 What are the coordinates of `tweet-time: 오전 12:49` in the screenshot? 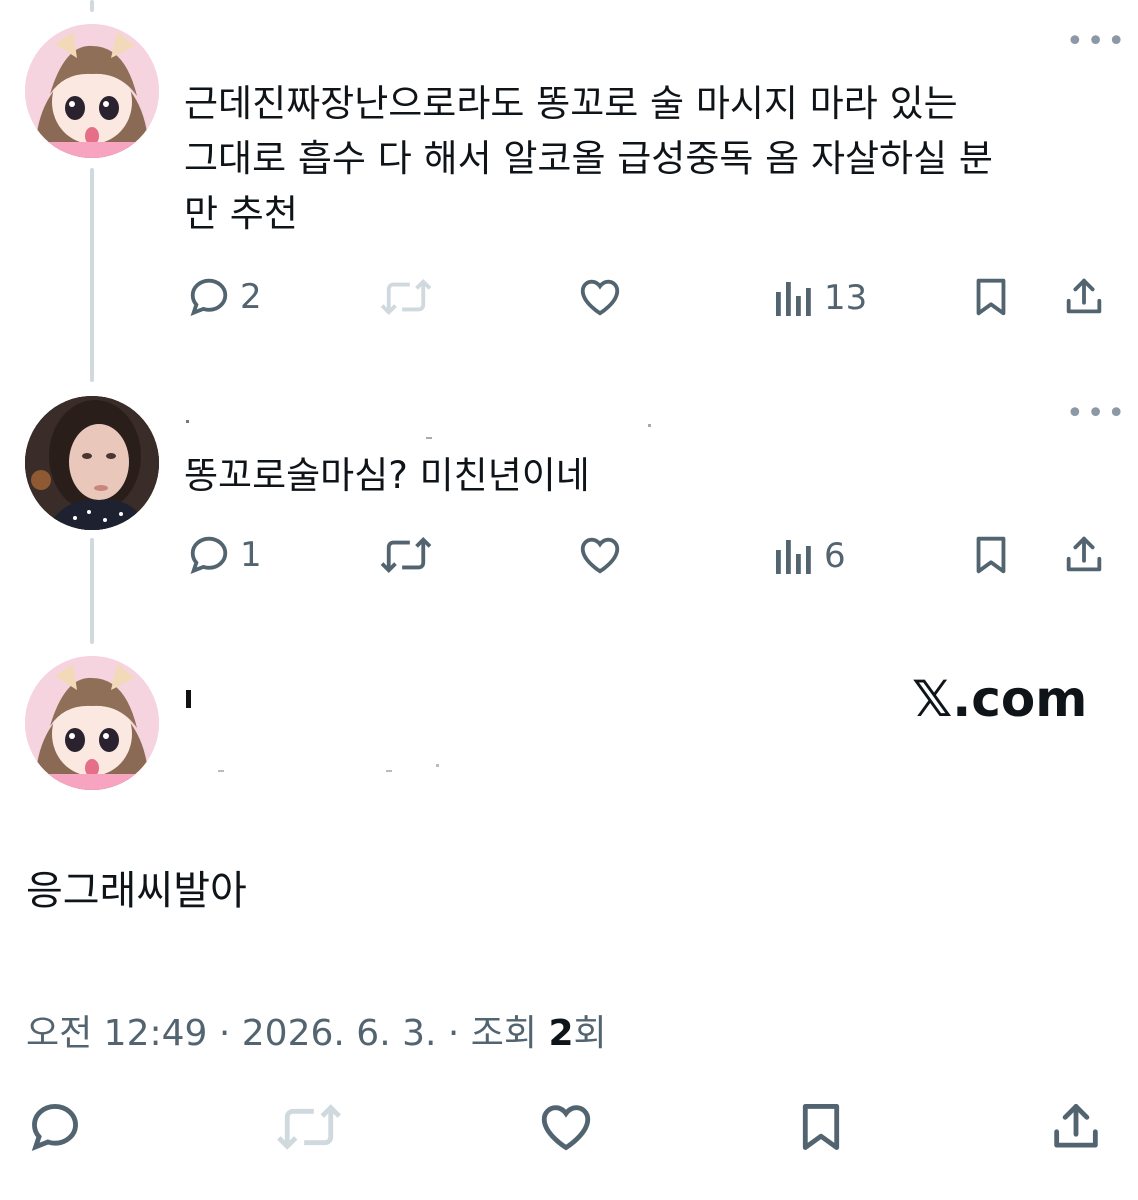 It's located at (116, 1033).